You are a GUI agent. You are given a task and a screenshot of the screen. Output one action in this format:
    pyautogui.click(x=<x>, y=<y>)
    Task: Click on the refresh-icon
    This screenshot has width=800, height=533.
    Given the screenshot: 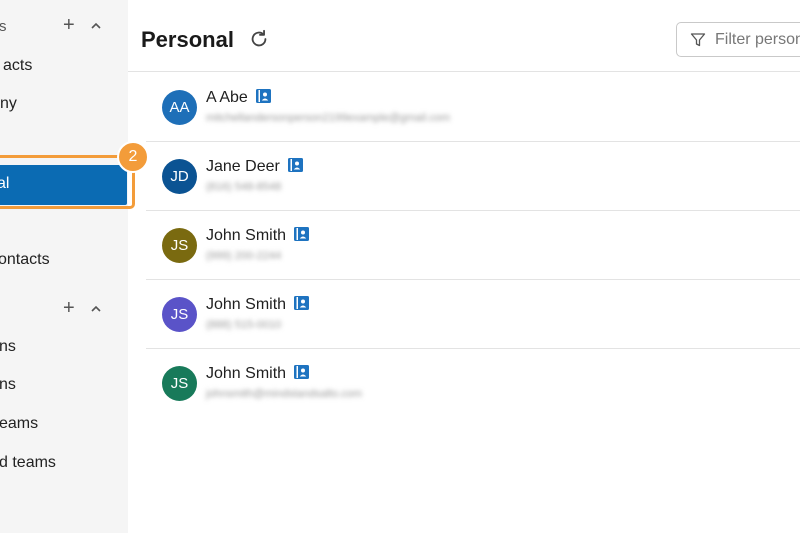 What is the action you would take?
    pyautogui.click(x=259, y=39)
    